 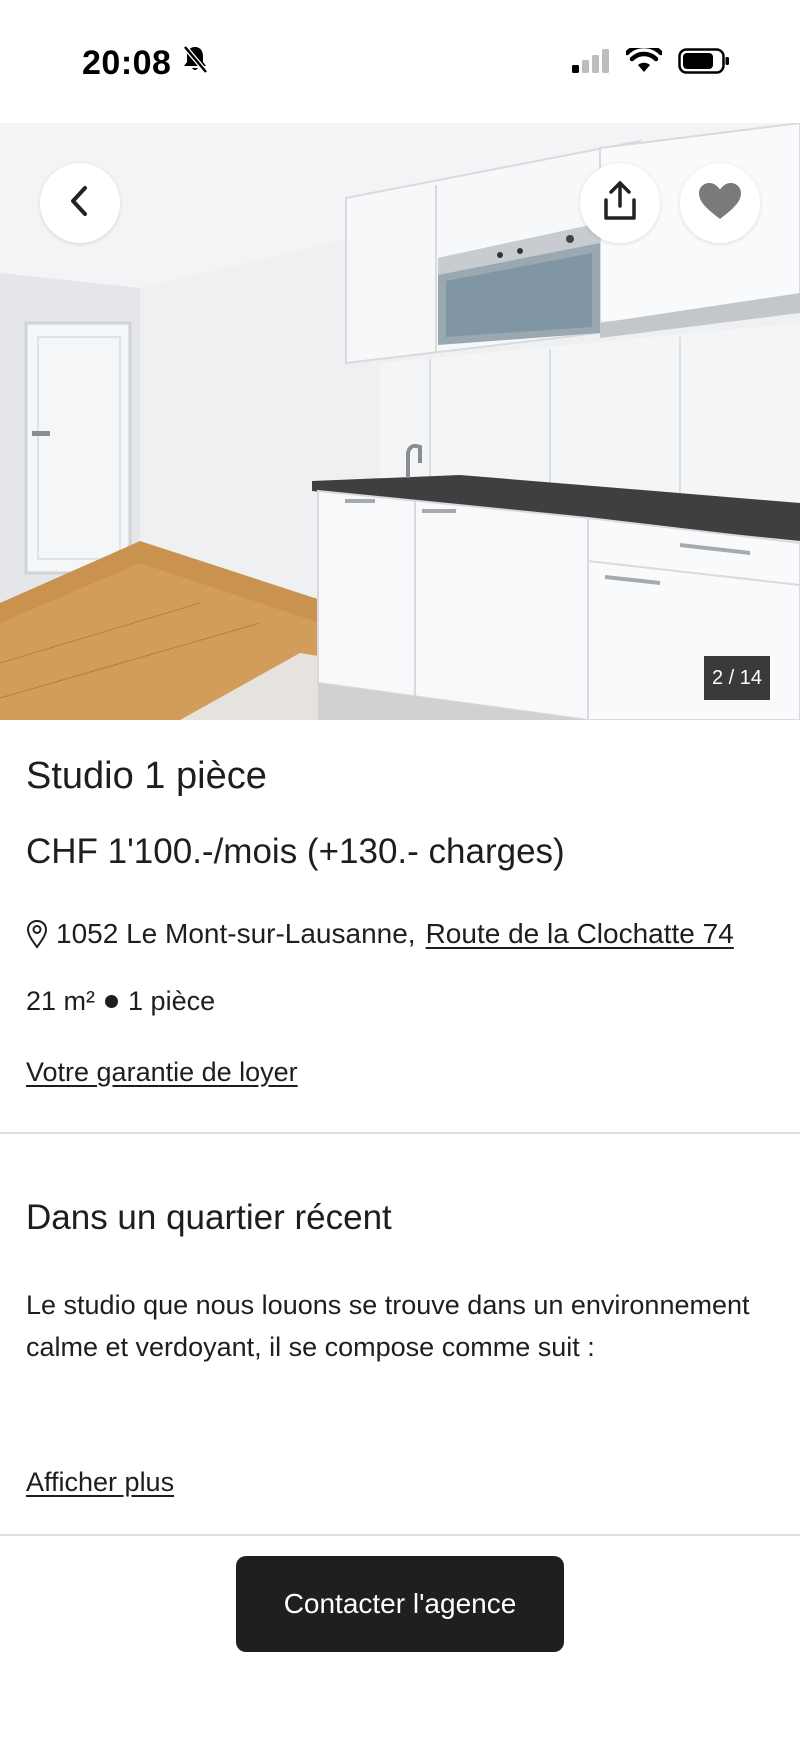 What do you see at coordinates (61, 1001) in the screenshot?
I see `surface: 21 m²` at bounding box center [61, 1001].